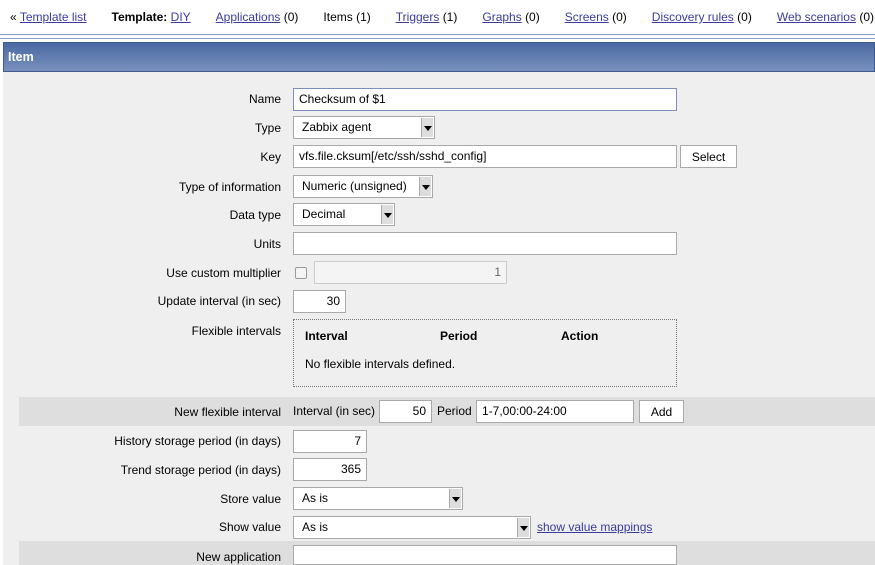 The width and height of the screenshot is (875, 565). Describe the element at coordinates (227, 412) in the screenshot. I see `new-flexible-interval-label: New flexible interval` at that location.